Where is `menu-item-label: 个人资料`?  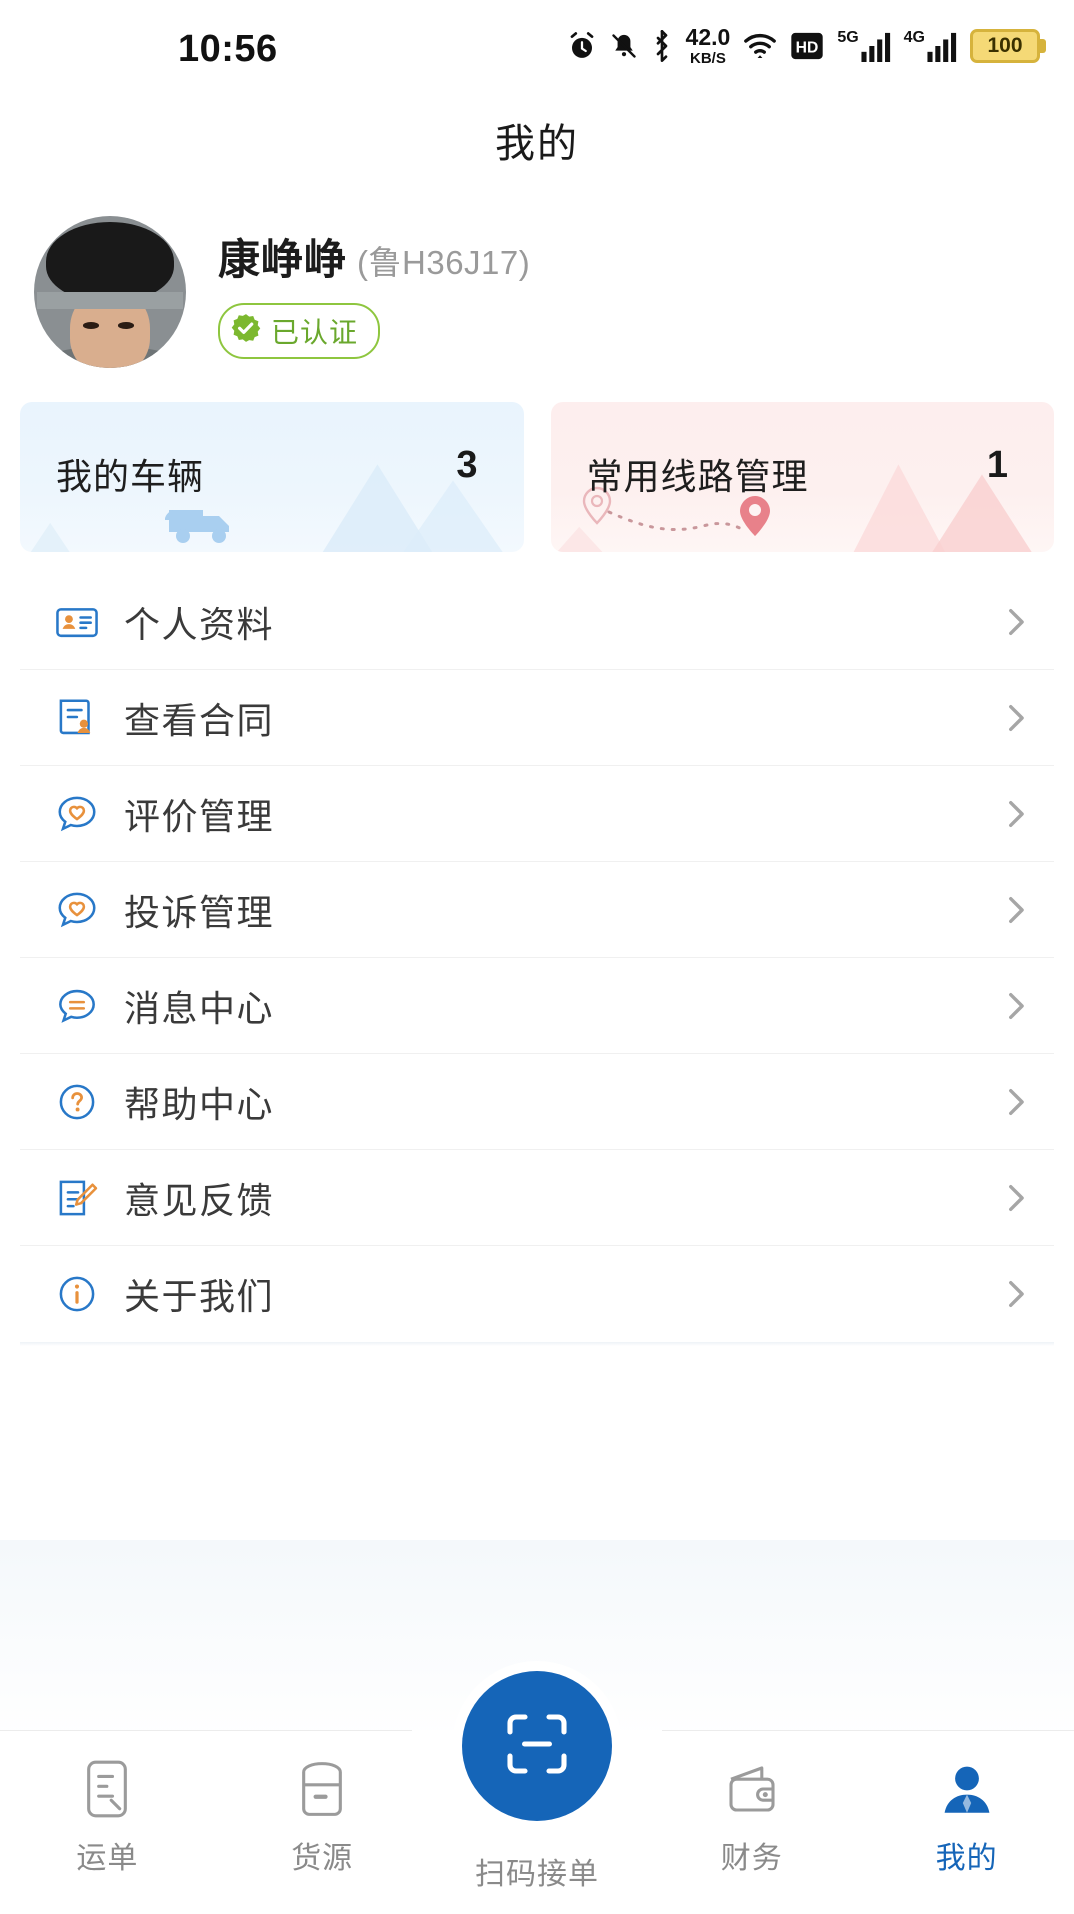
menu-item-label: 个人资料 is located at coordinates (199, 624).